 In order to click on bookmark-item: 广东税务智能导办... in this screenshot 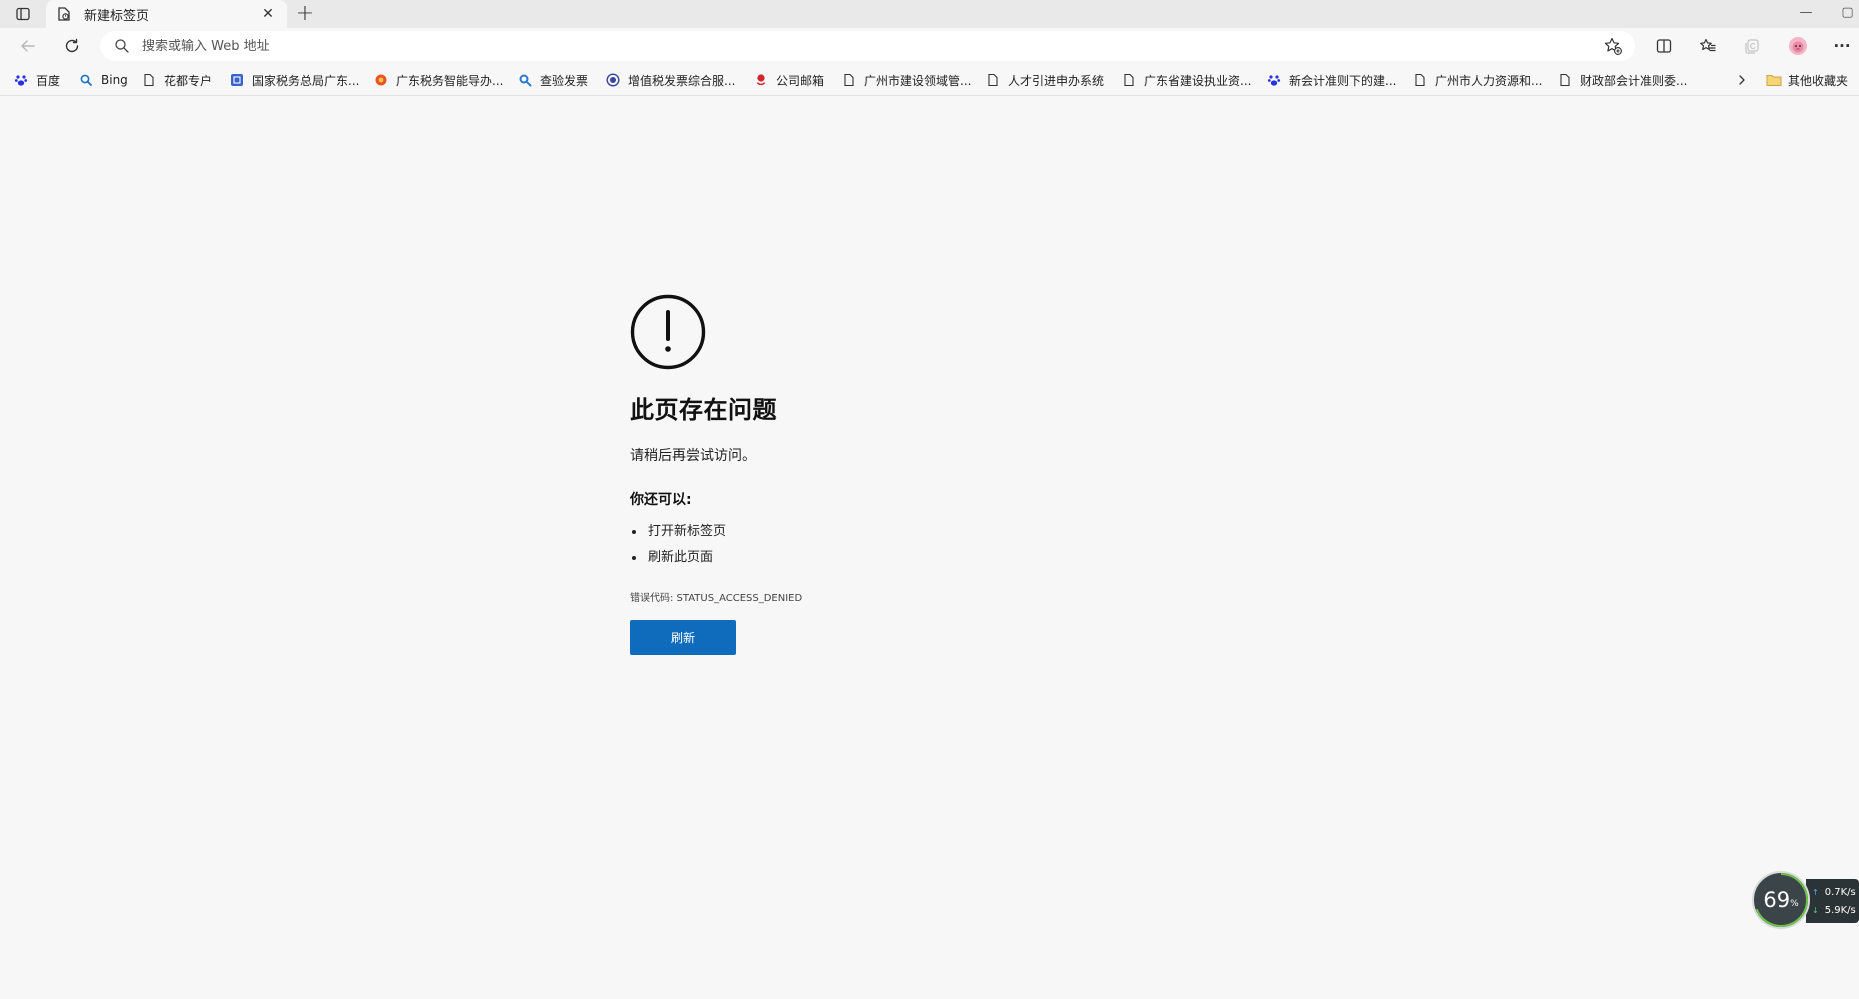, I will do `click(438, 80)`.